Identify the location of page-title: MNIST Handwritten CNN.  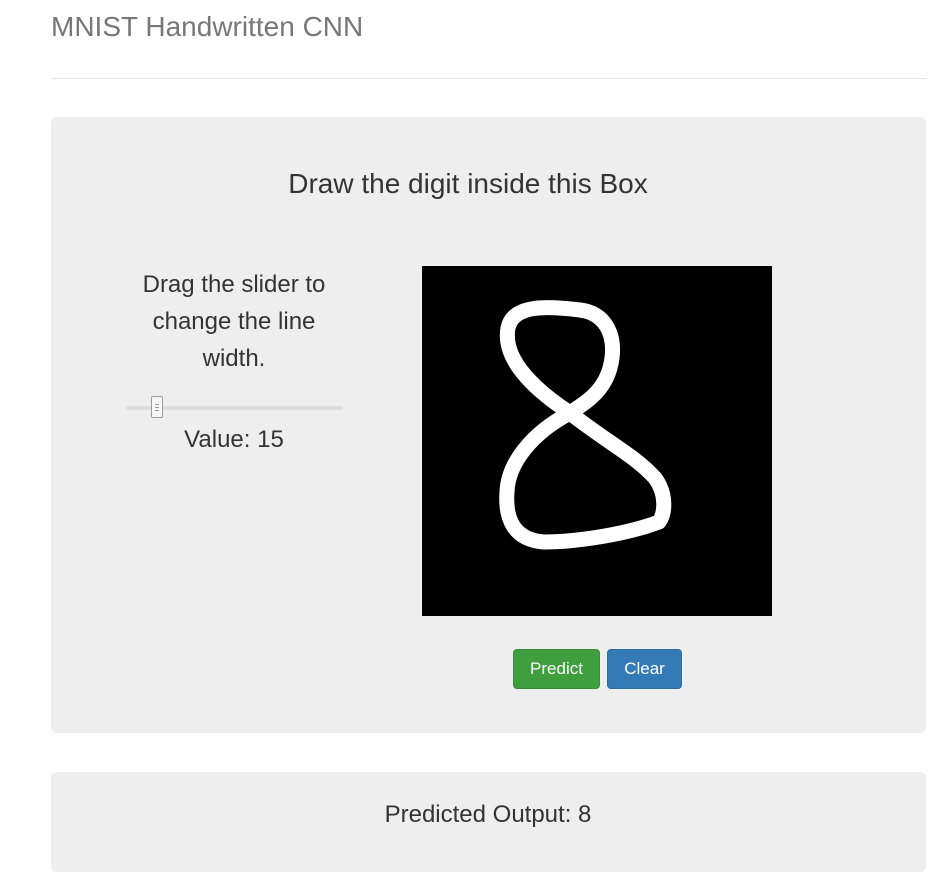
(207, 26).